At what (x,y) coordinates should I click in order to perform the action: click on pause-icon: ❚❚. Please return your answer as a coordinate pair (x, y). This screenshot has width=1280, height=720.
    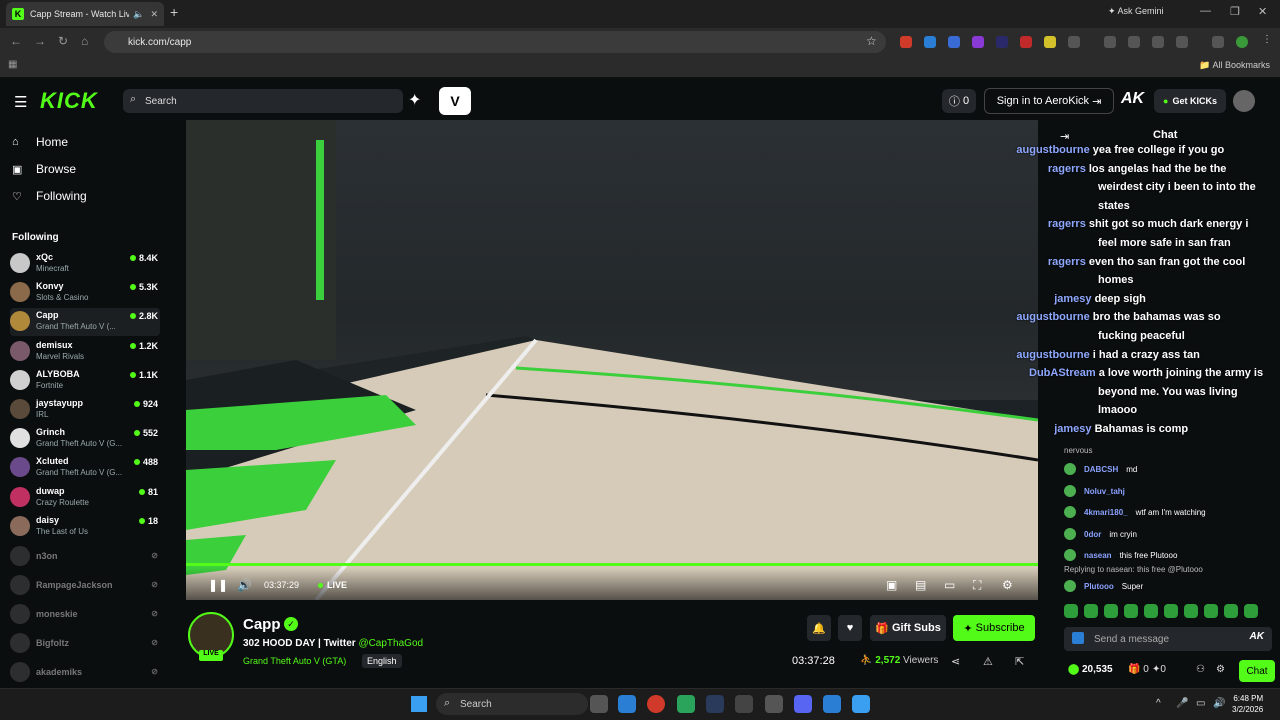
    Looking at the image, I should click on (218, 585).